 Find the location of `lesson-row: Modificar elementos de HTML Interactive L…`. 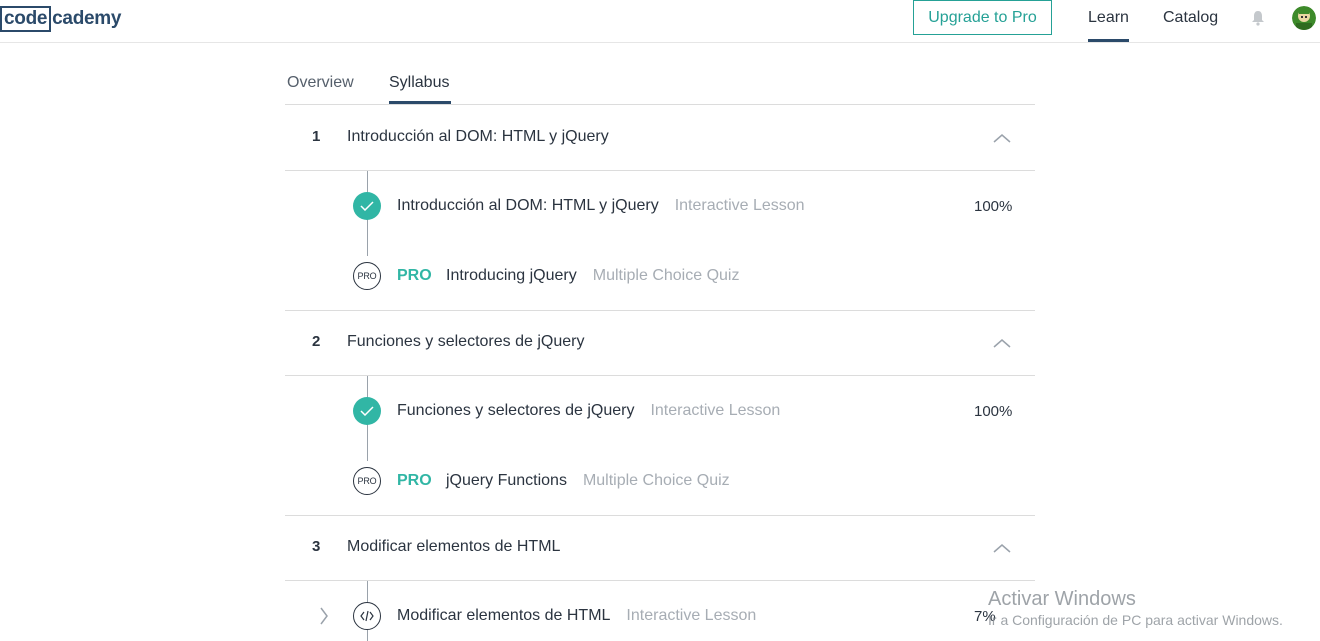

lesson-row: Modificar elementos de HTML Interactive L… is located at coordinates (660, 616).